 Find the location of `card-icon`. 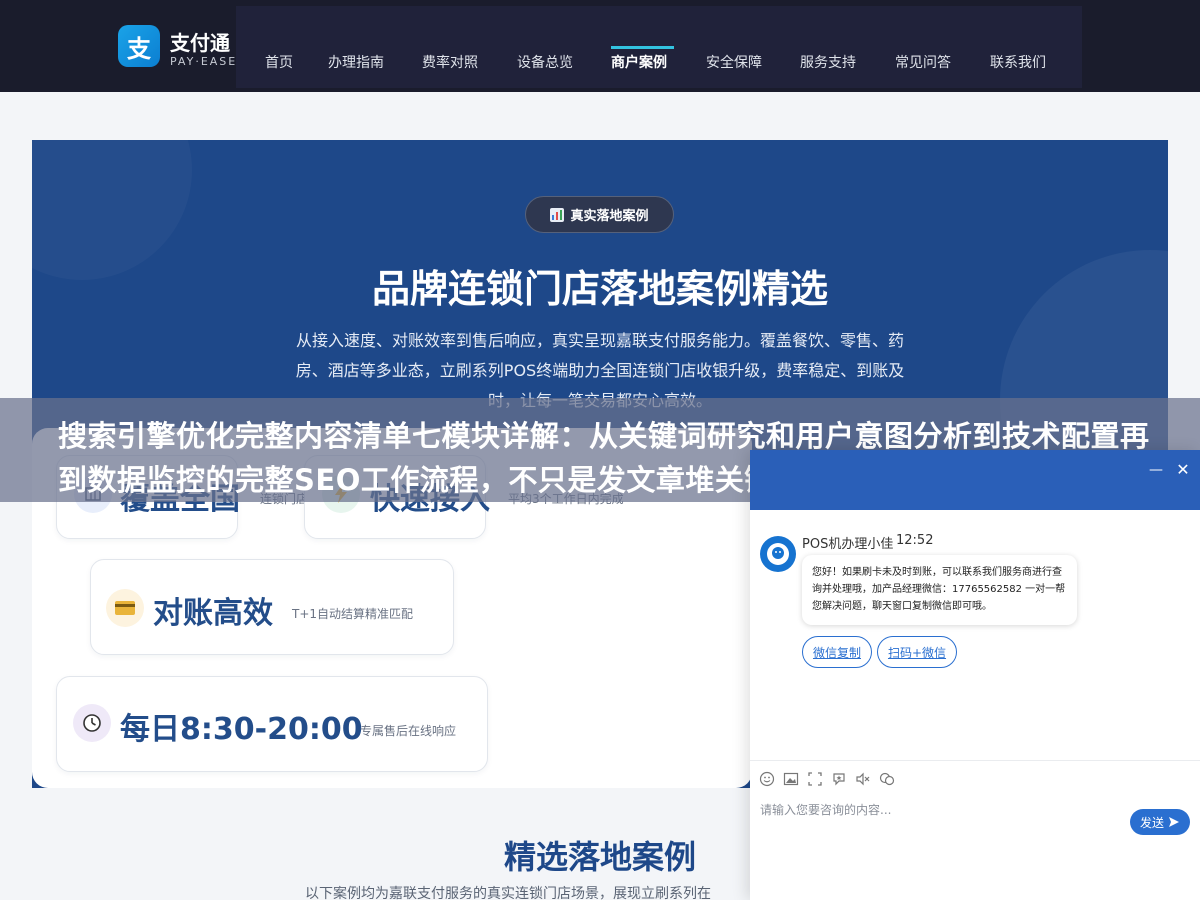

card-icon is located at coordinates (125, 608).